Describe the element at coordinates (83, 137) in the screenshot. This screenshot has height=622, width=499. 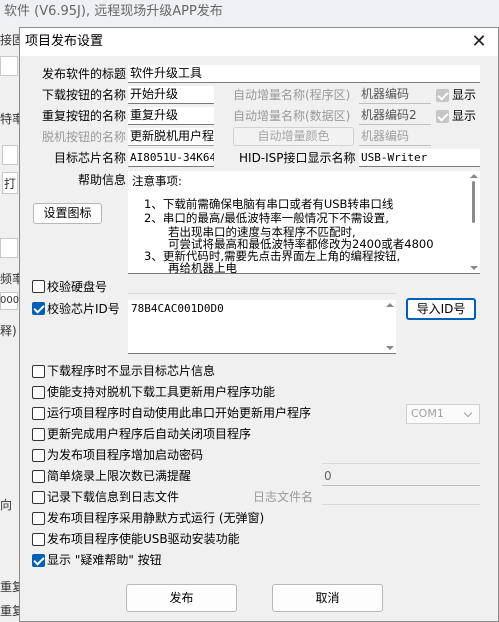
I see `offline-button-name-label: 脱机按钮的名称` at that location.